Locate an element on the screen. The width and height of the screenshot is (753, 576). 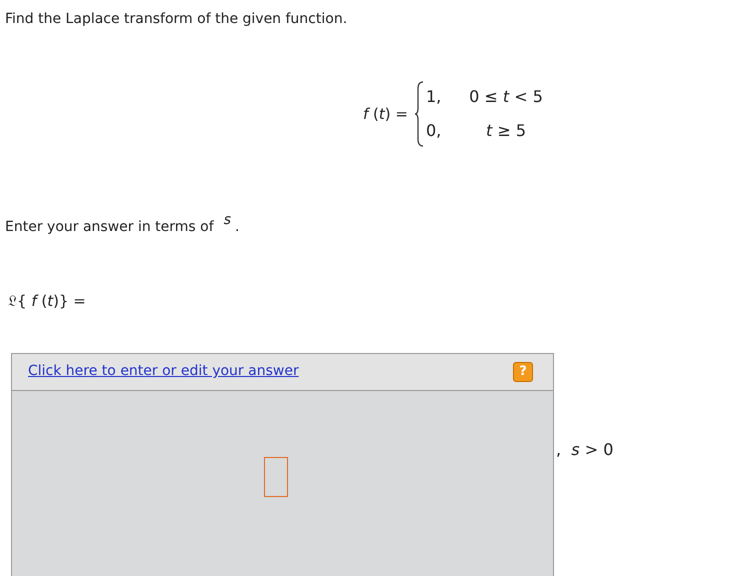
prompt-text: Enter your answer in terms of is located at coordinates (109, 227).